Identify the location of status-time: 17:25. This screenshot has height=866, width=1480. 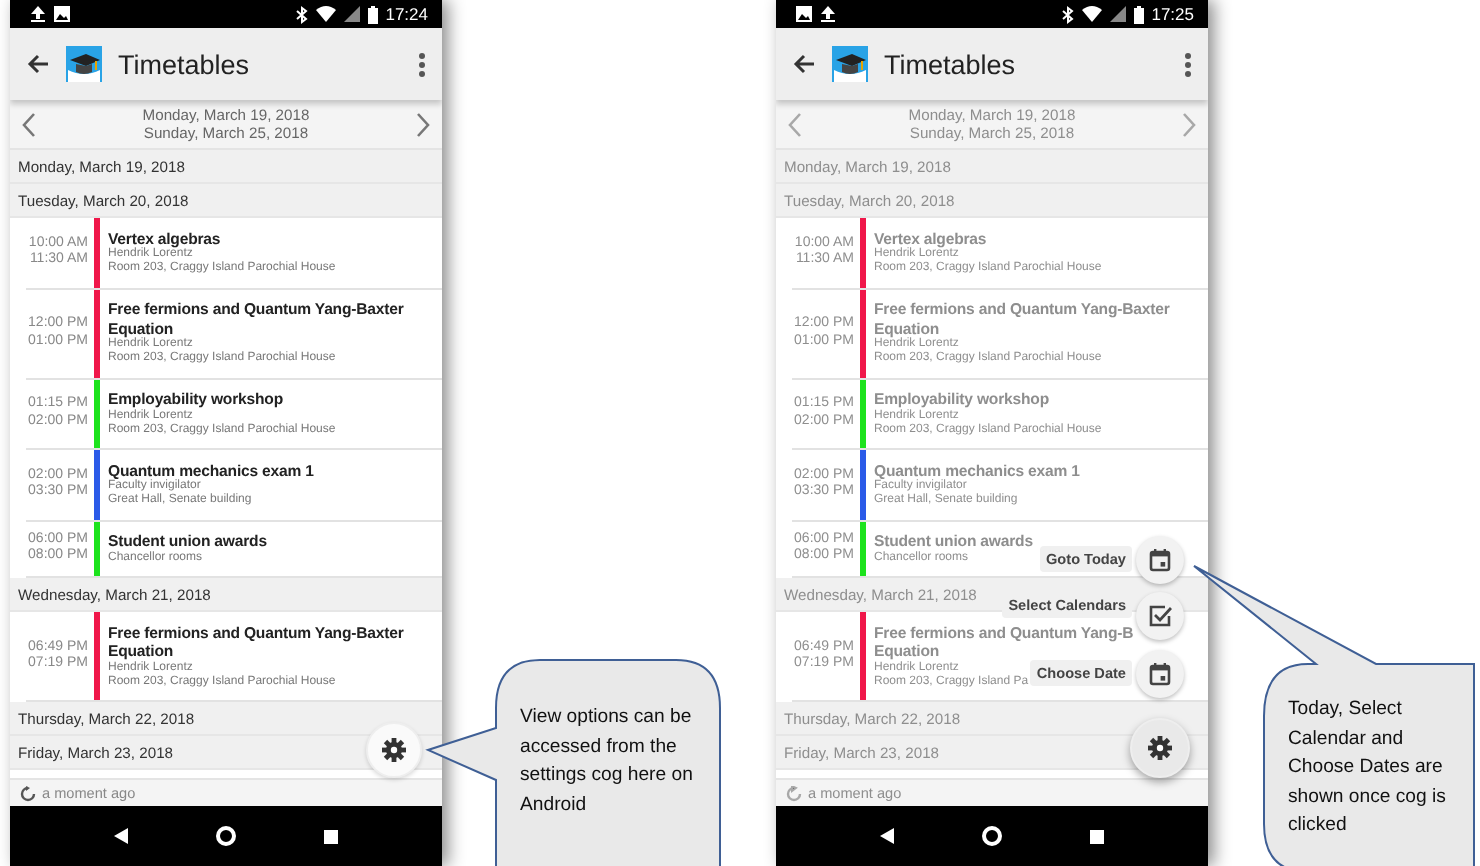
(1172, 14).